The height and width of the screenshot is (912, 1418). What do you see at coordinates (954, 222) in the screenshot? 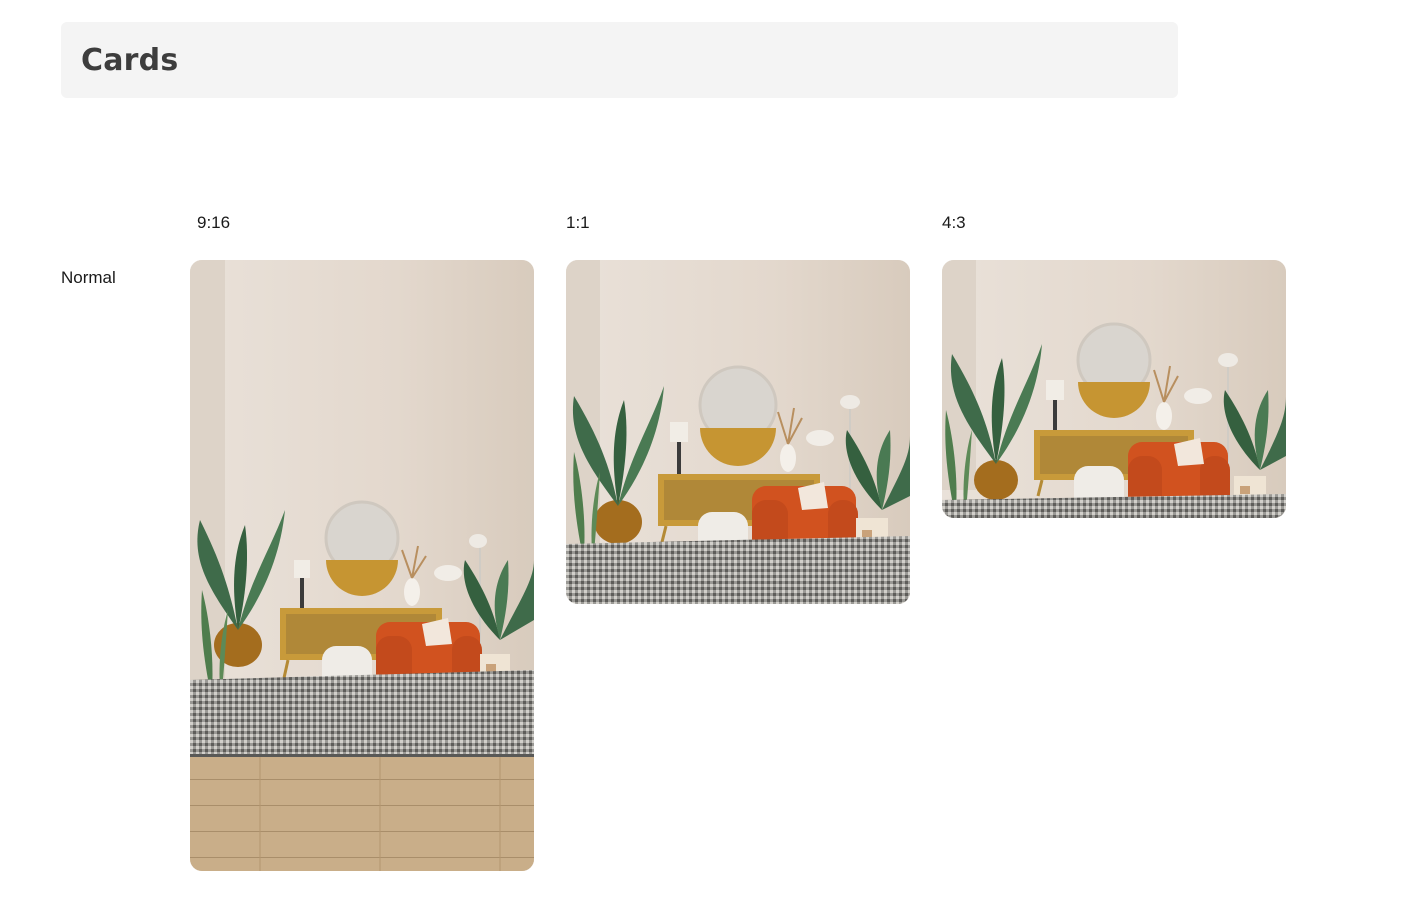
I see `column-label-4-3: 4:3` at bounding box center [954, 222].